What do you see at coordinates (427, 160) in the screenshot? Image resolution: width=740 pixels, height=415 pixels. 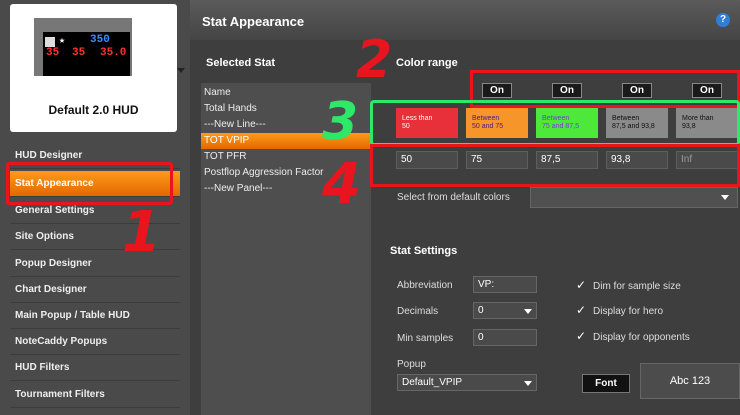 I see `range-1-threshold-input: 50` at bounding box center [427, 160].